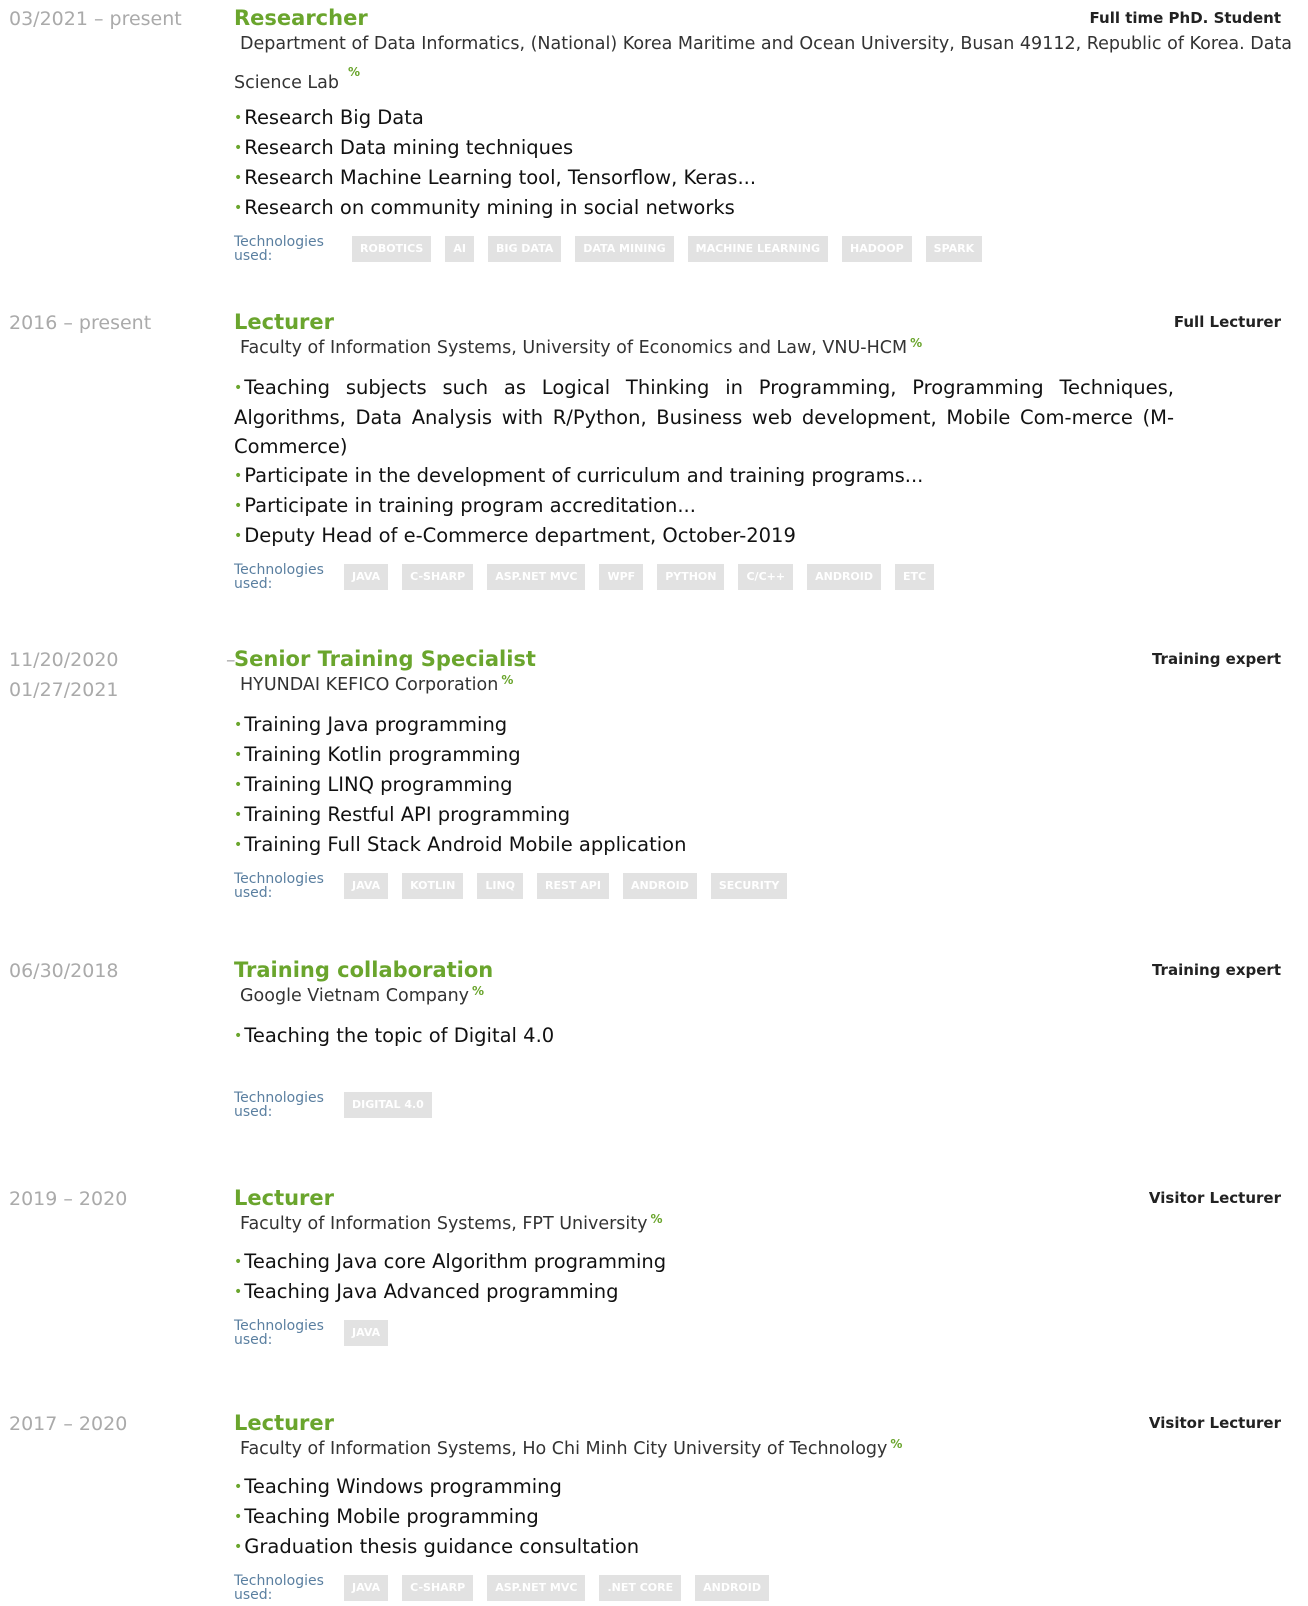 This screenshot has width=1308, height=1606. Describe the element at coordinates (764, 755) in the screenshot. I see `list-item: • Training Kotlin programming` at that location.